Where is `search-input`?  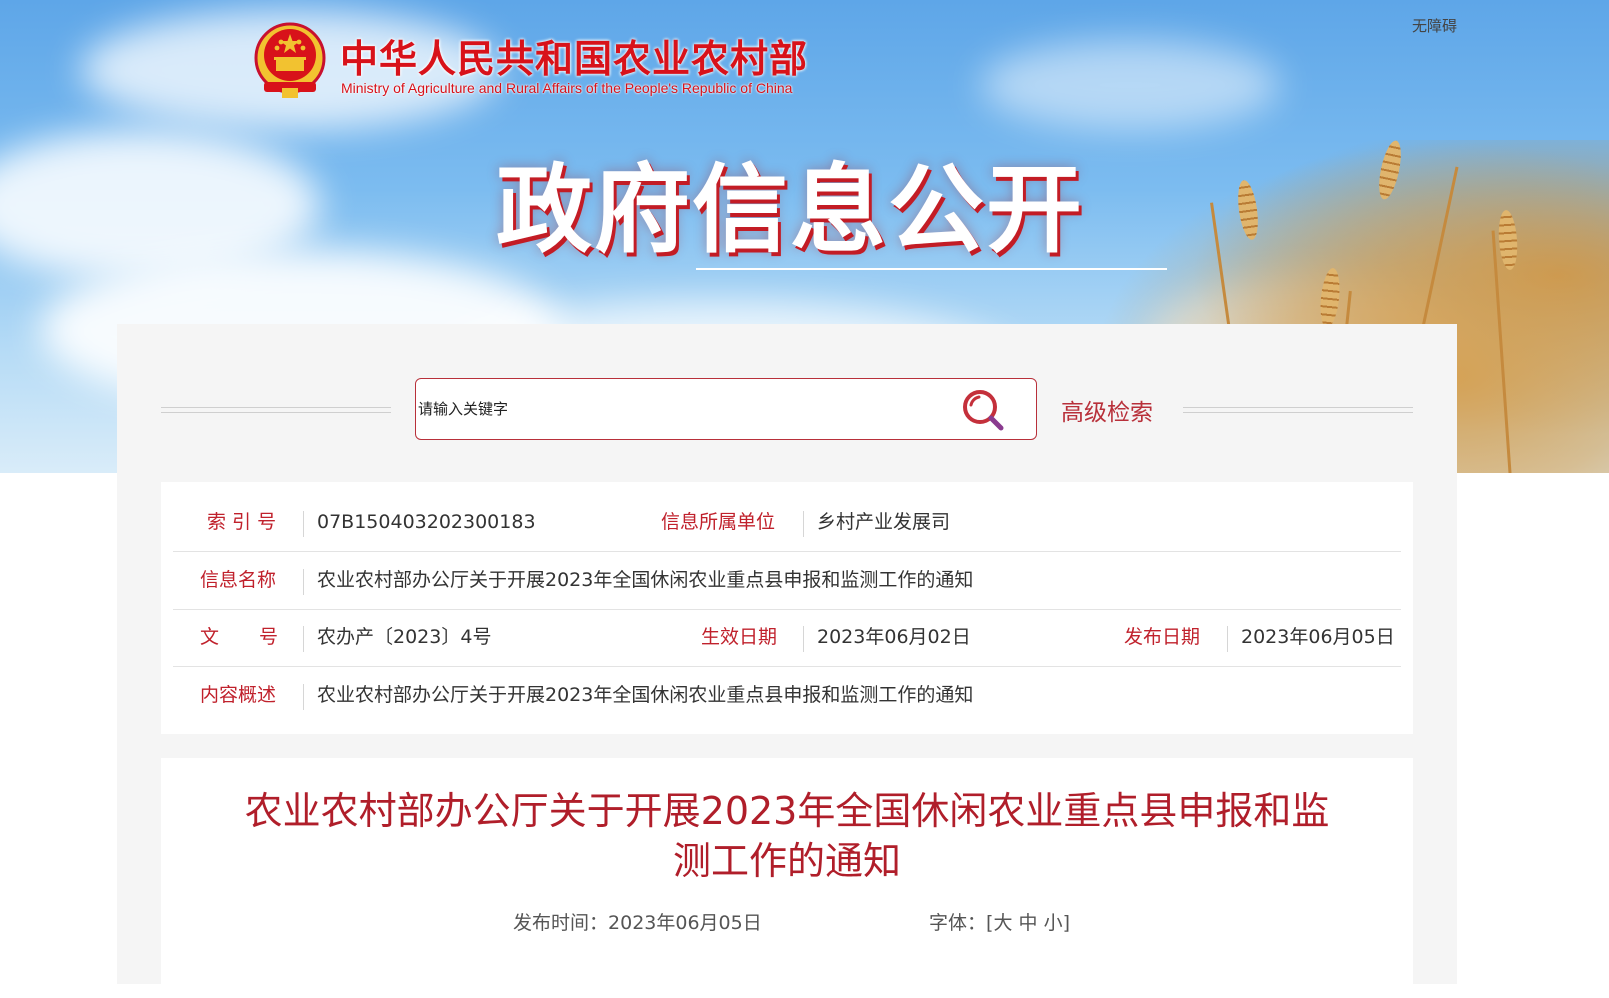
search-input is located at coordinates (678, 409).